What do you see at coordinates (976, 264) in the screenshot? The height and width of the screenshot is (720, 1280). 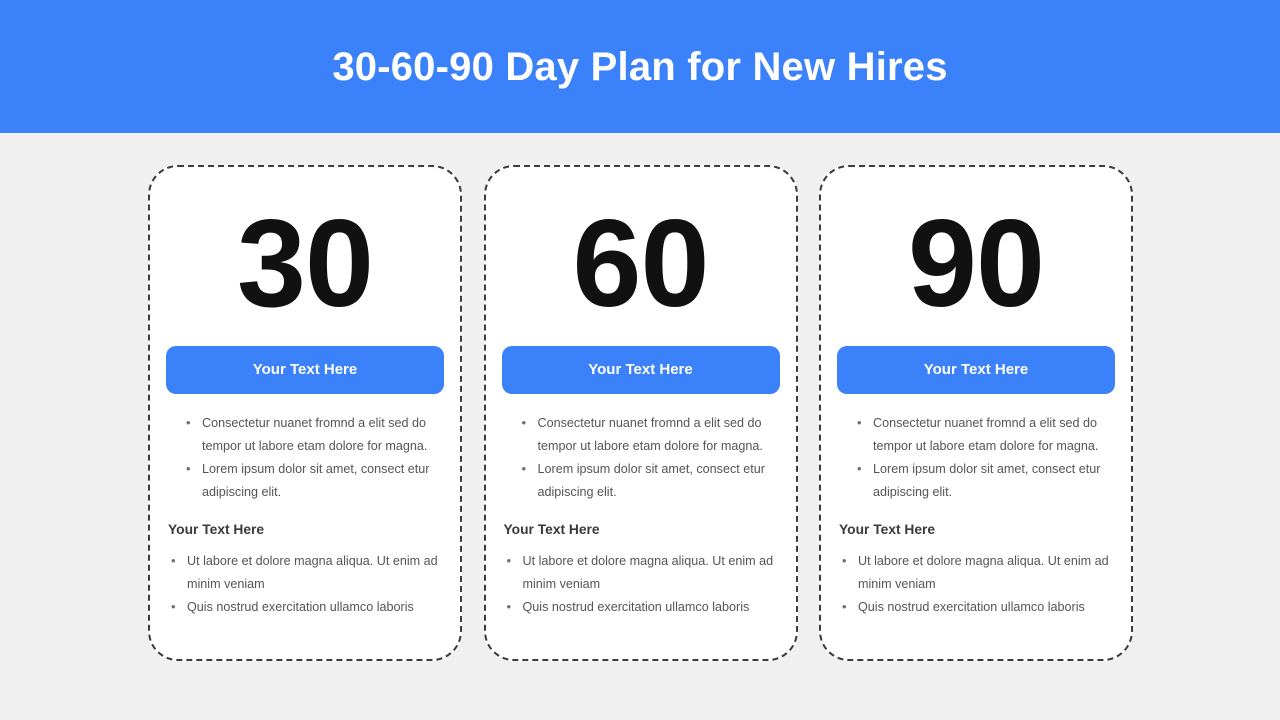 I see `day-number: 90` at bounding box center [976, 264].